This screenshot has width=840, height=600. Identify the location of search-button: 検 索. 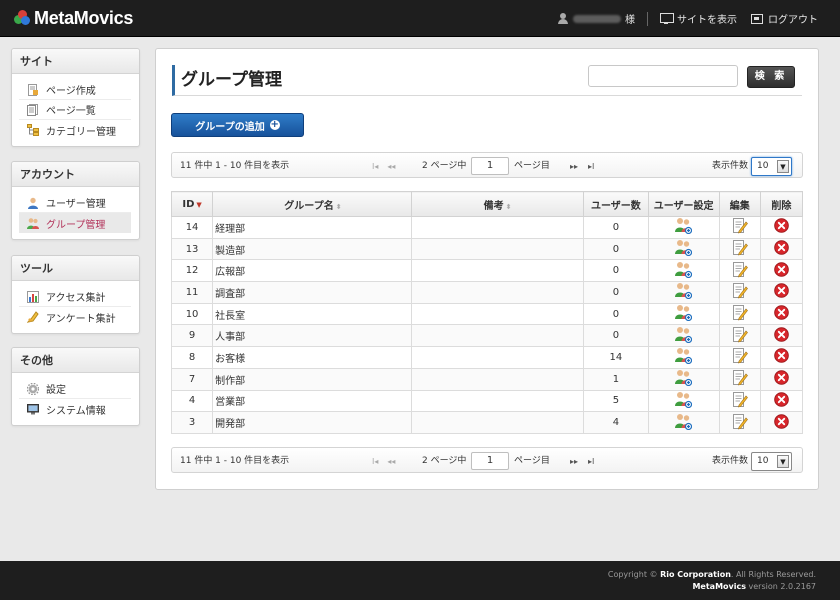
(771, 77).